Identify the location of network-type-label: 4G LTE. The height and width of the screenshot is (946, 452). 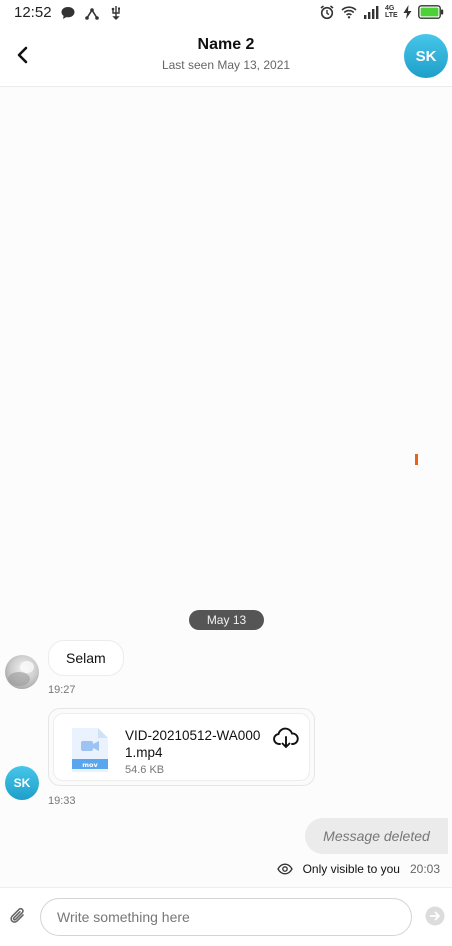
(391, 12).